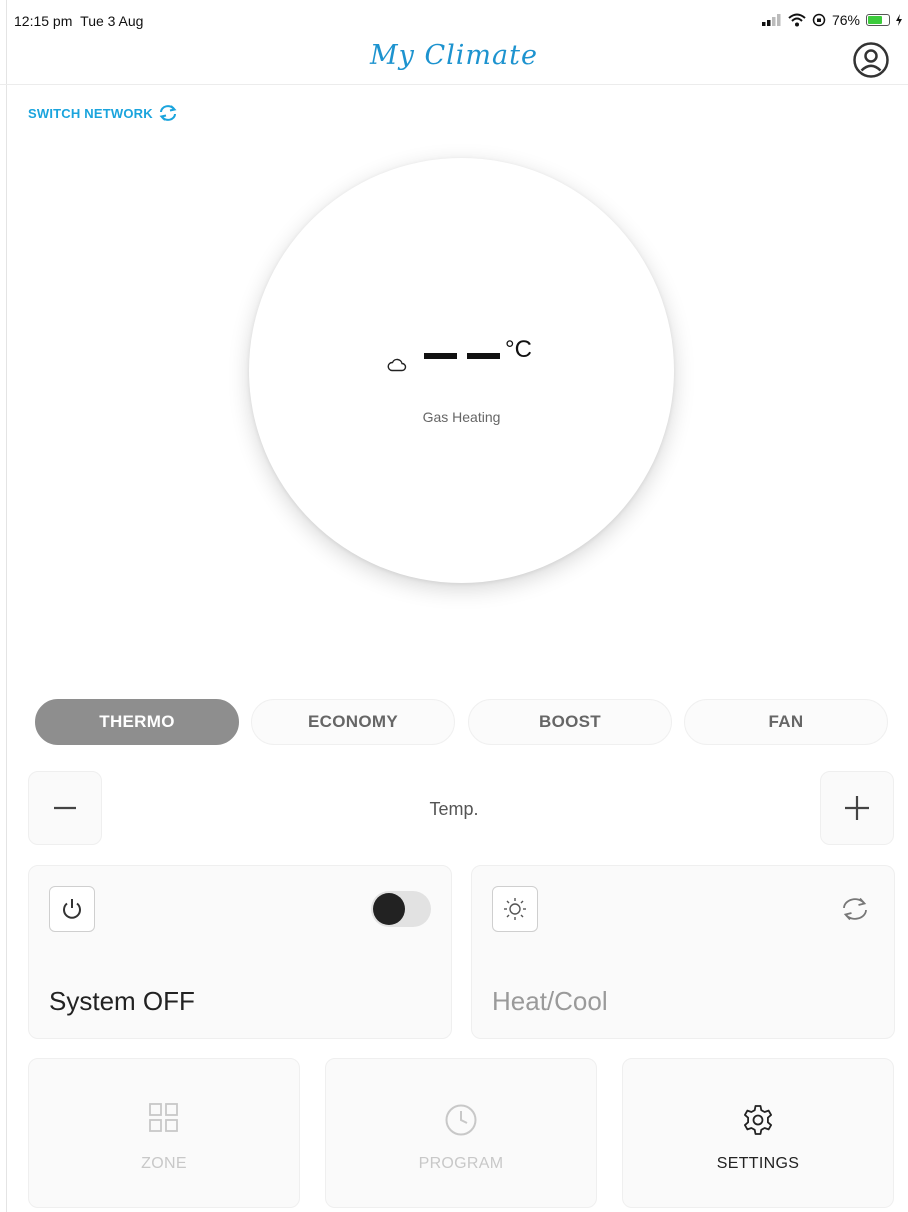 Image resolution: width=908 pixels, height=1212 pixels. What do you see at coordinates (397, 365) in the screenshot?
I see `cloud-icon` at bounding box center [397, 365].